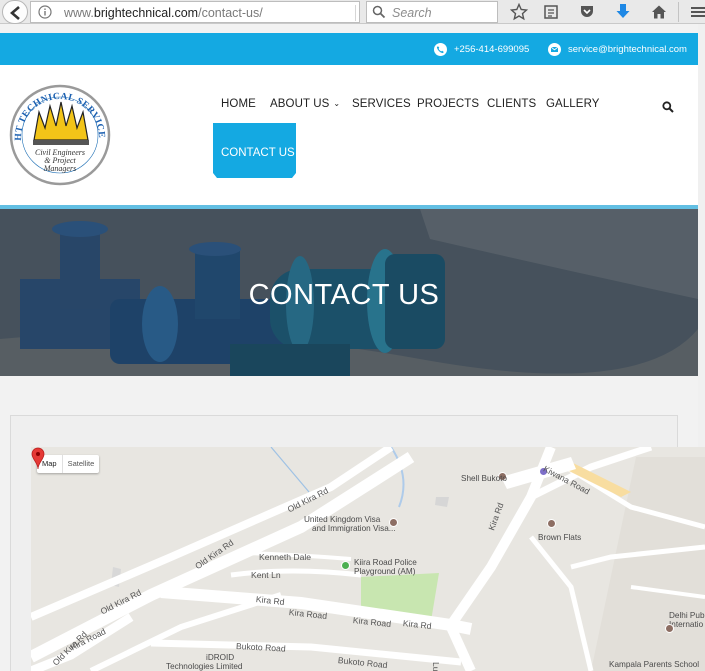 This screenshot has width=705, height=671. What do you see at coordinates (687, 615) in the screenshot?
I see `map-label-delhi-line1: Delhi Publ` at bounding box center [687, 615].